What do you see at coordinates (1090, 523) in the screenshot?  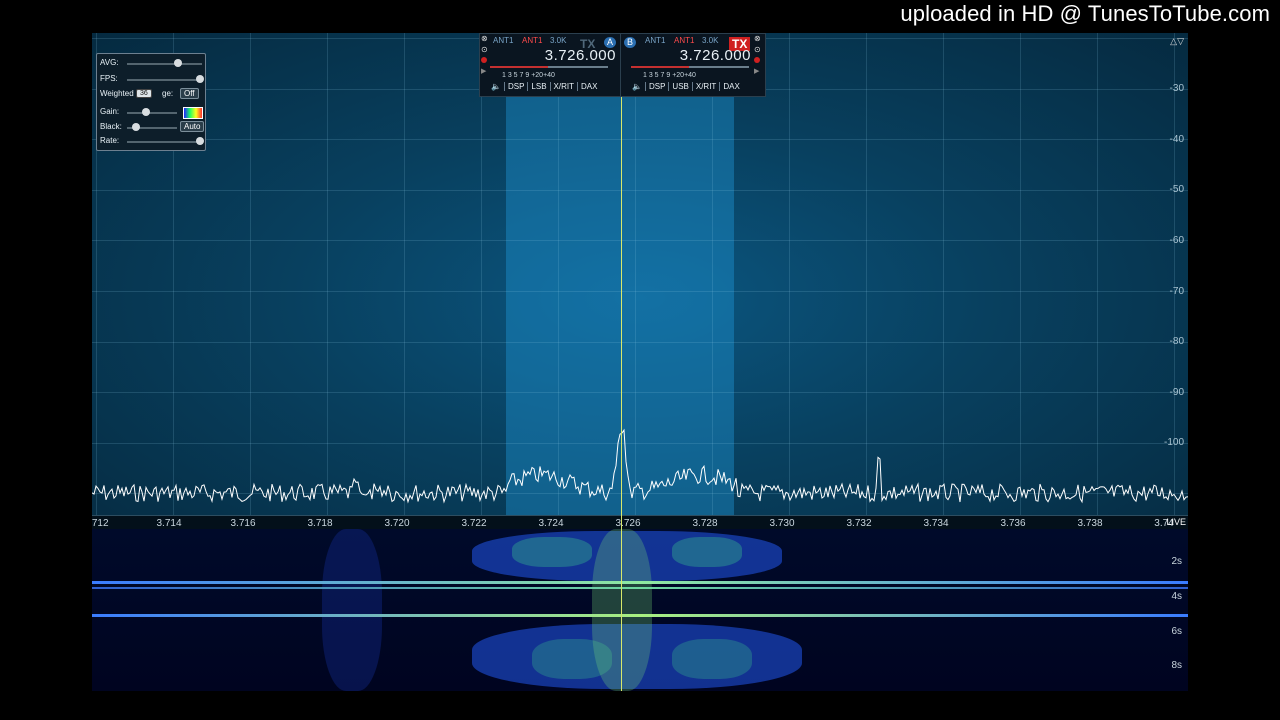 I see `freq-tick: 3.738` at bounding box center [1090, 523].